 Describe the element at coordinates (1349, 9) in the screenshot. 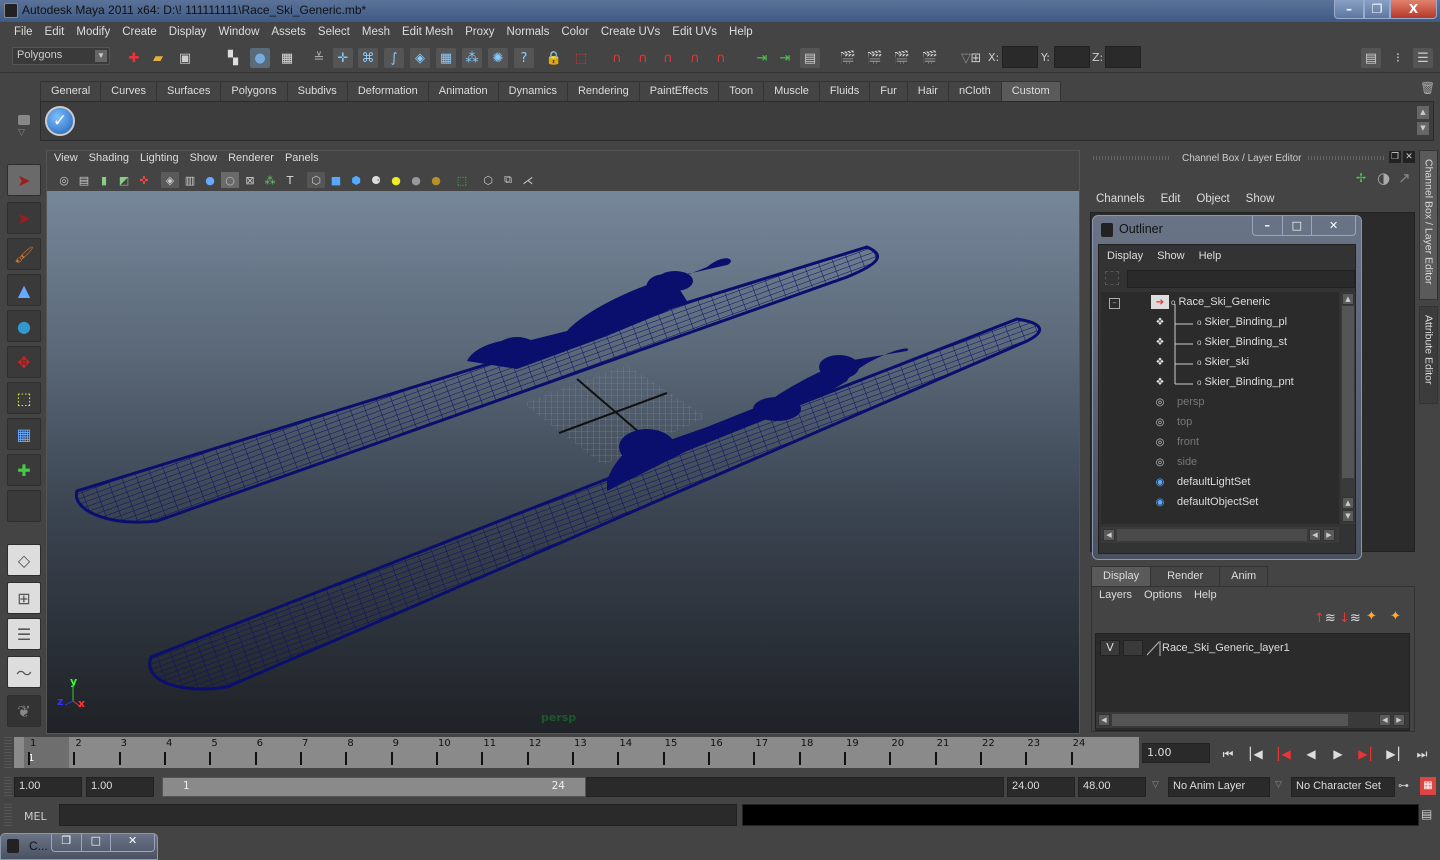

I see `minimize-button: –` at that location.